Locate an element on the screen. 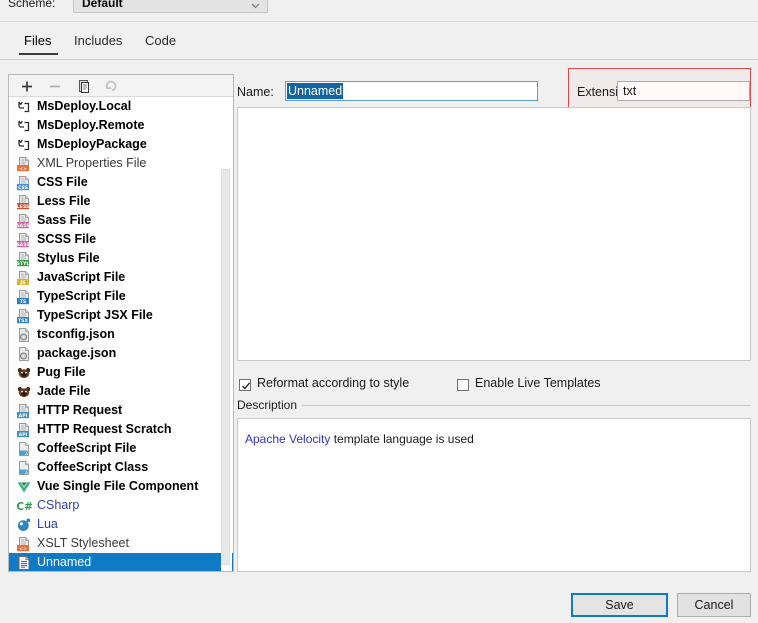 The image size is (758, 623). name-input: Unnamed is located at coordinates (411, 91).